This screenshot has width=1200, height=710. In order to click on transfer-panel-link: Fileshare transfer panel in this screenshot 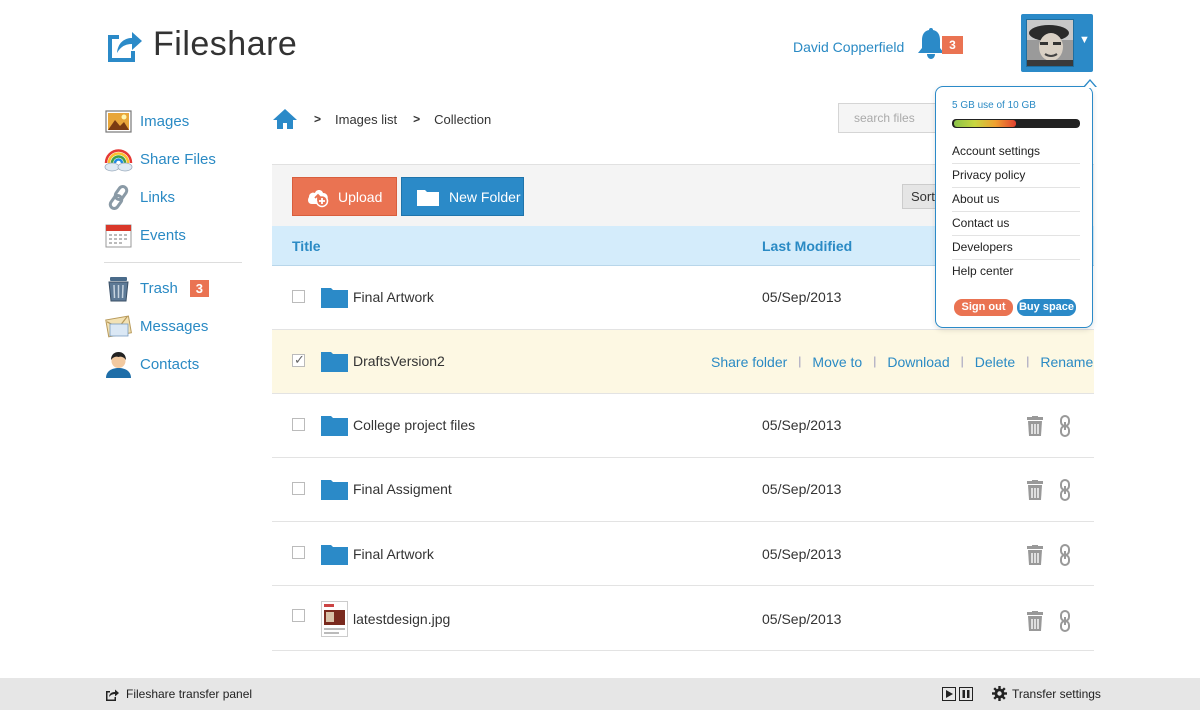, I will do `click(178, 694)`.